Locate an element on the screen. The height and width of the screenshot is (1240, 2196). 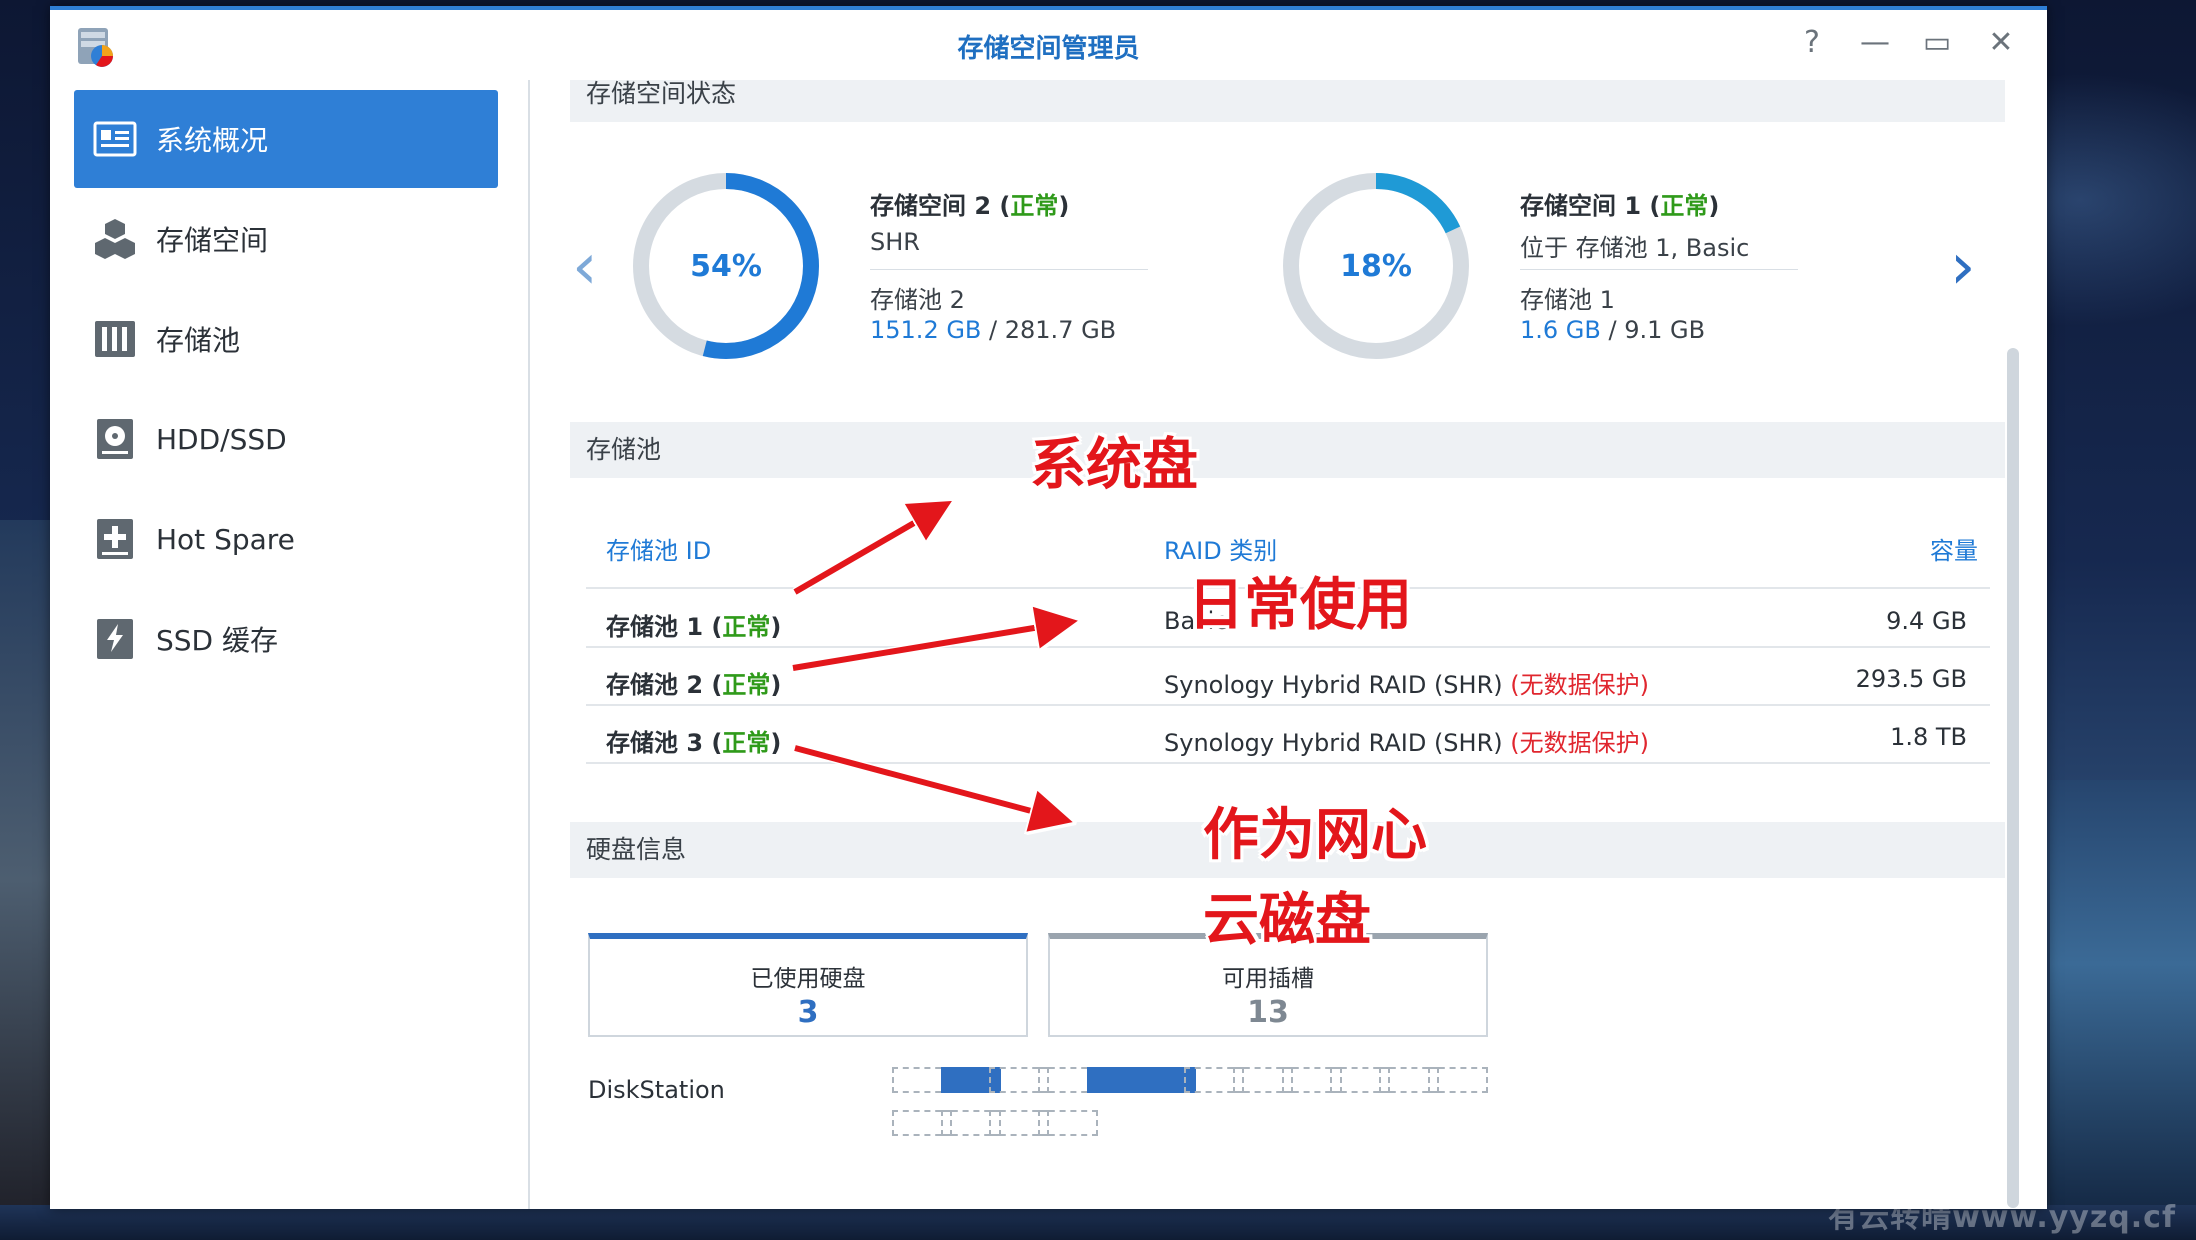
table-cell-pool-id: 存储池 1 (正常) is located at coordinates (693, 624).